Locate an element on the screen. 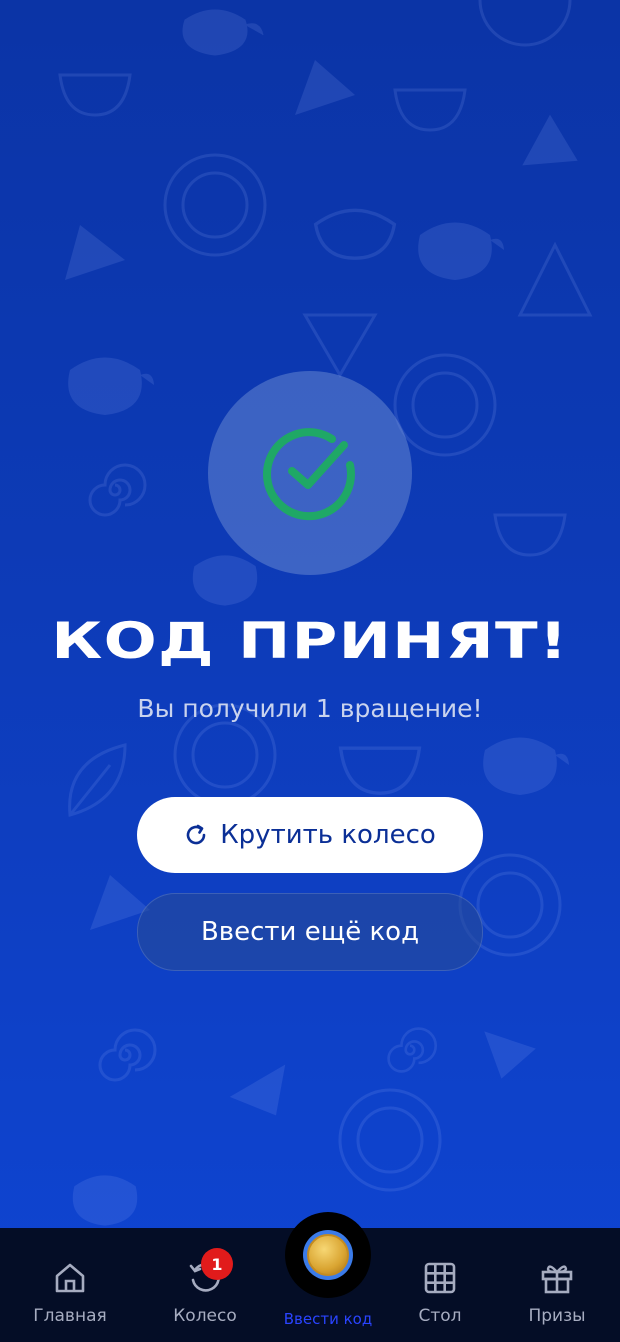  enter-another-code-label: Ввести ещё код is located at coordinates (310, 932).